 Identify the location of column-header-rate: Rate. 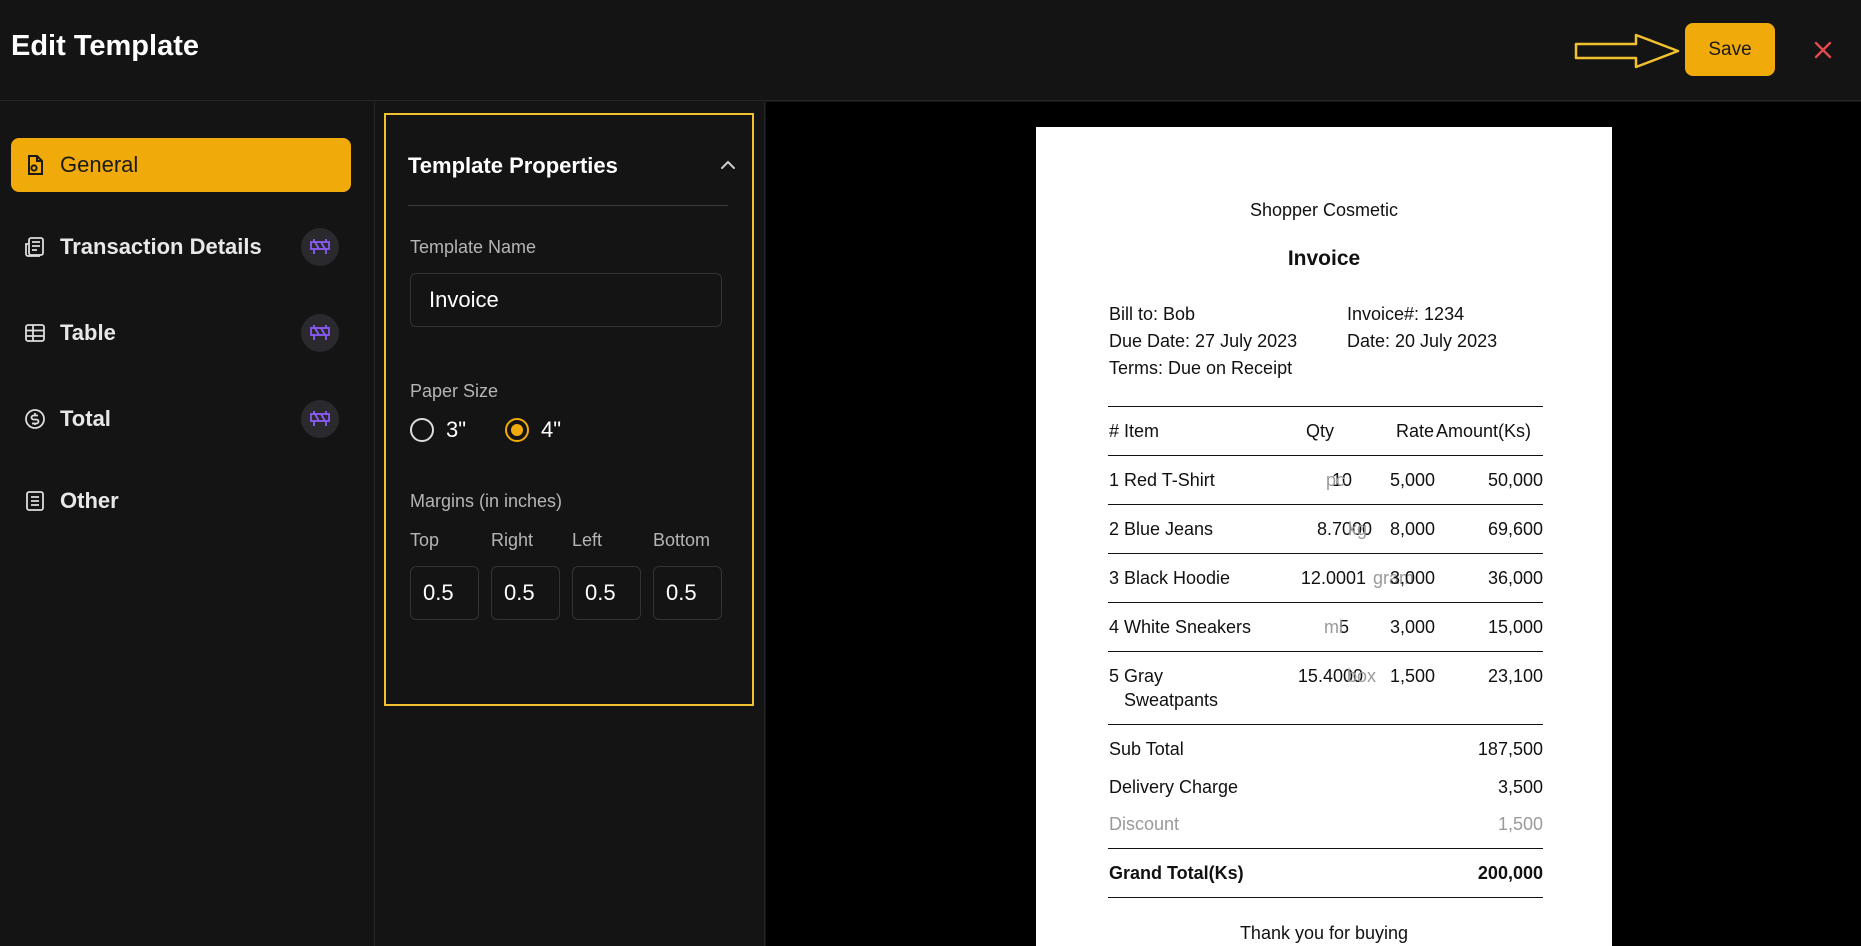
(1415, 431).